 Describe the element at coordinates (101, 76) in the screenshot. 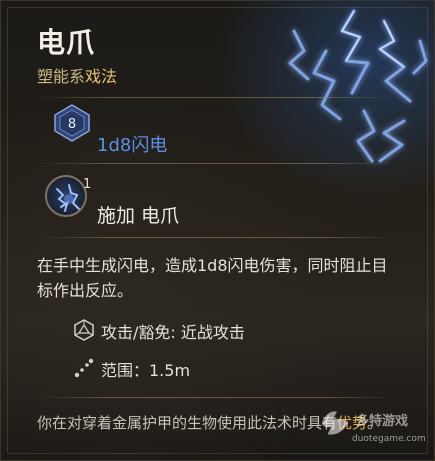

I see `spell-level-type: 戏法` at that location.